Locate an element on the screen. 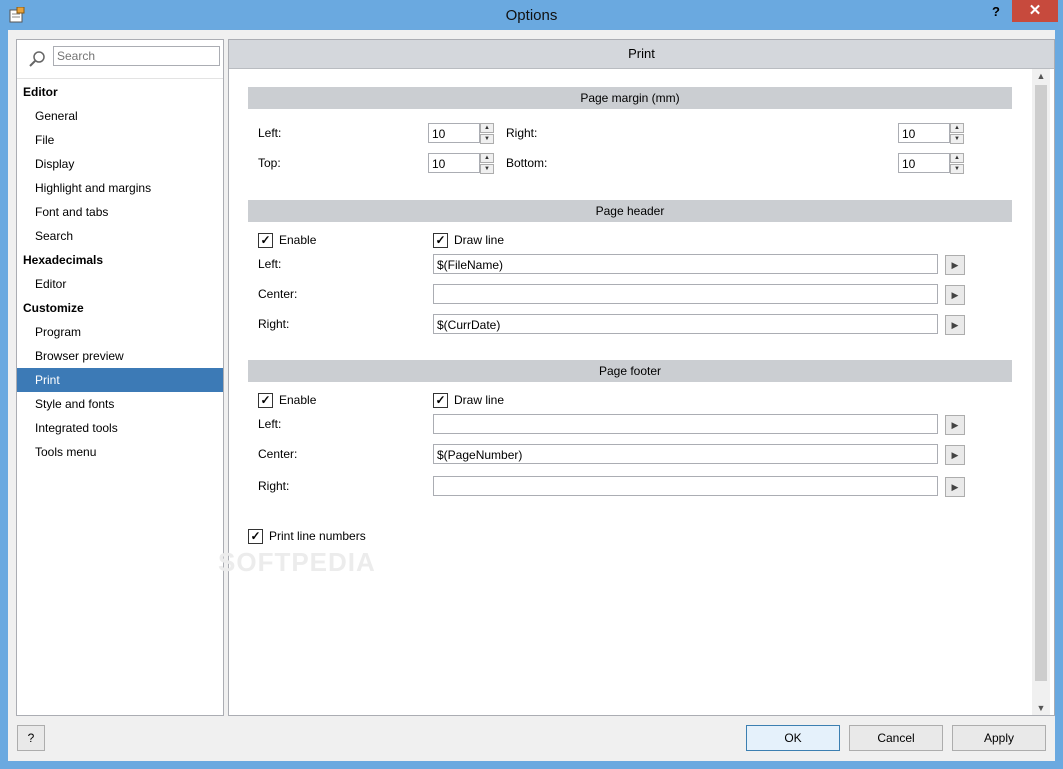 The image size is (1063, 769). margin-bottom-spinner: ▲ ▼ is located at coordinates (957, 163).